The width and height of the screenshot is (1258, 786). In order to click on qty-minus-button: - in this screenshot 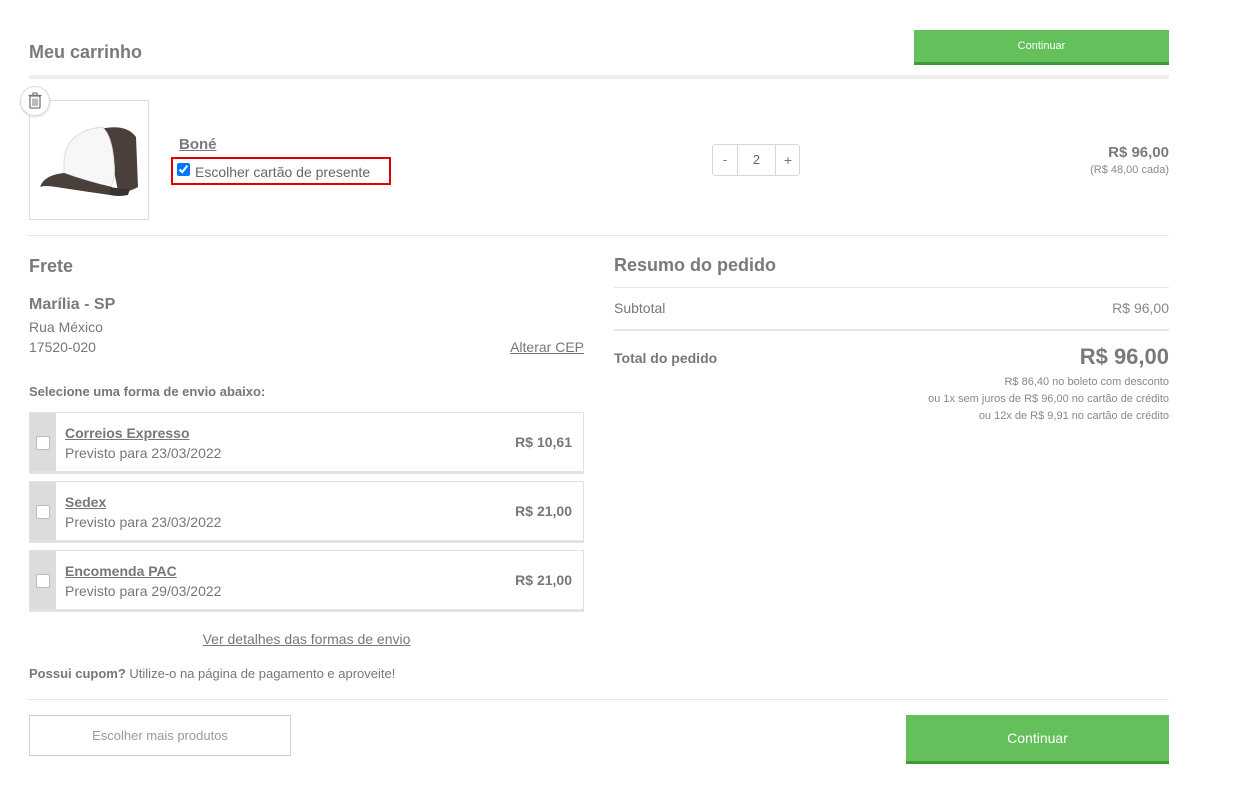, I will do `click(725, 160)`.